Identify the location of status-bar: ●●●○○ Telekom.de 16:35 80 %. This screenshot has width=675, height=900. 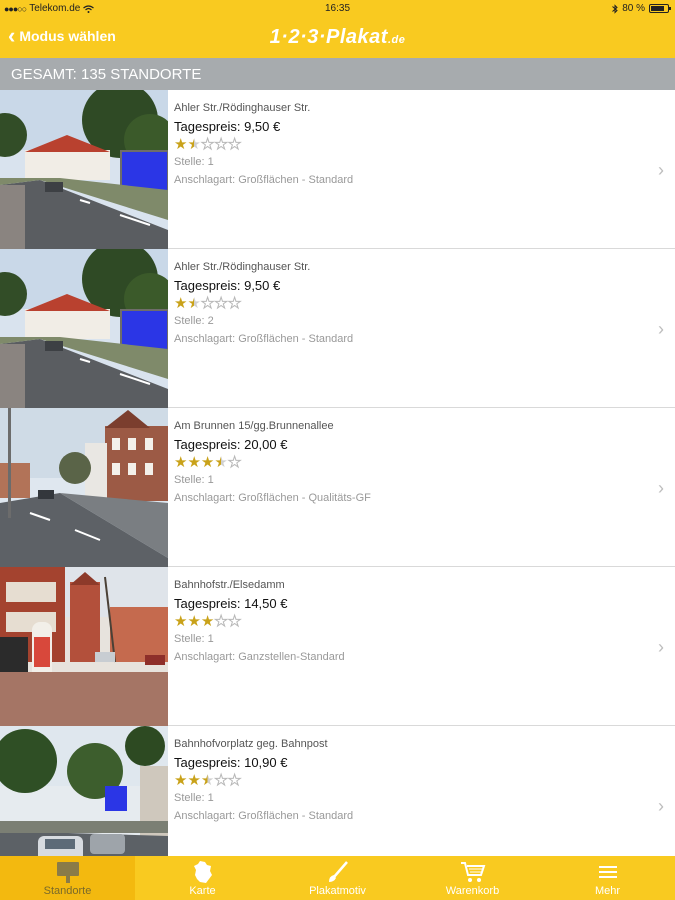
(337, 9).